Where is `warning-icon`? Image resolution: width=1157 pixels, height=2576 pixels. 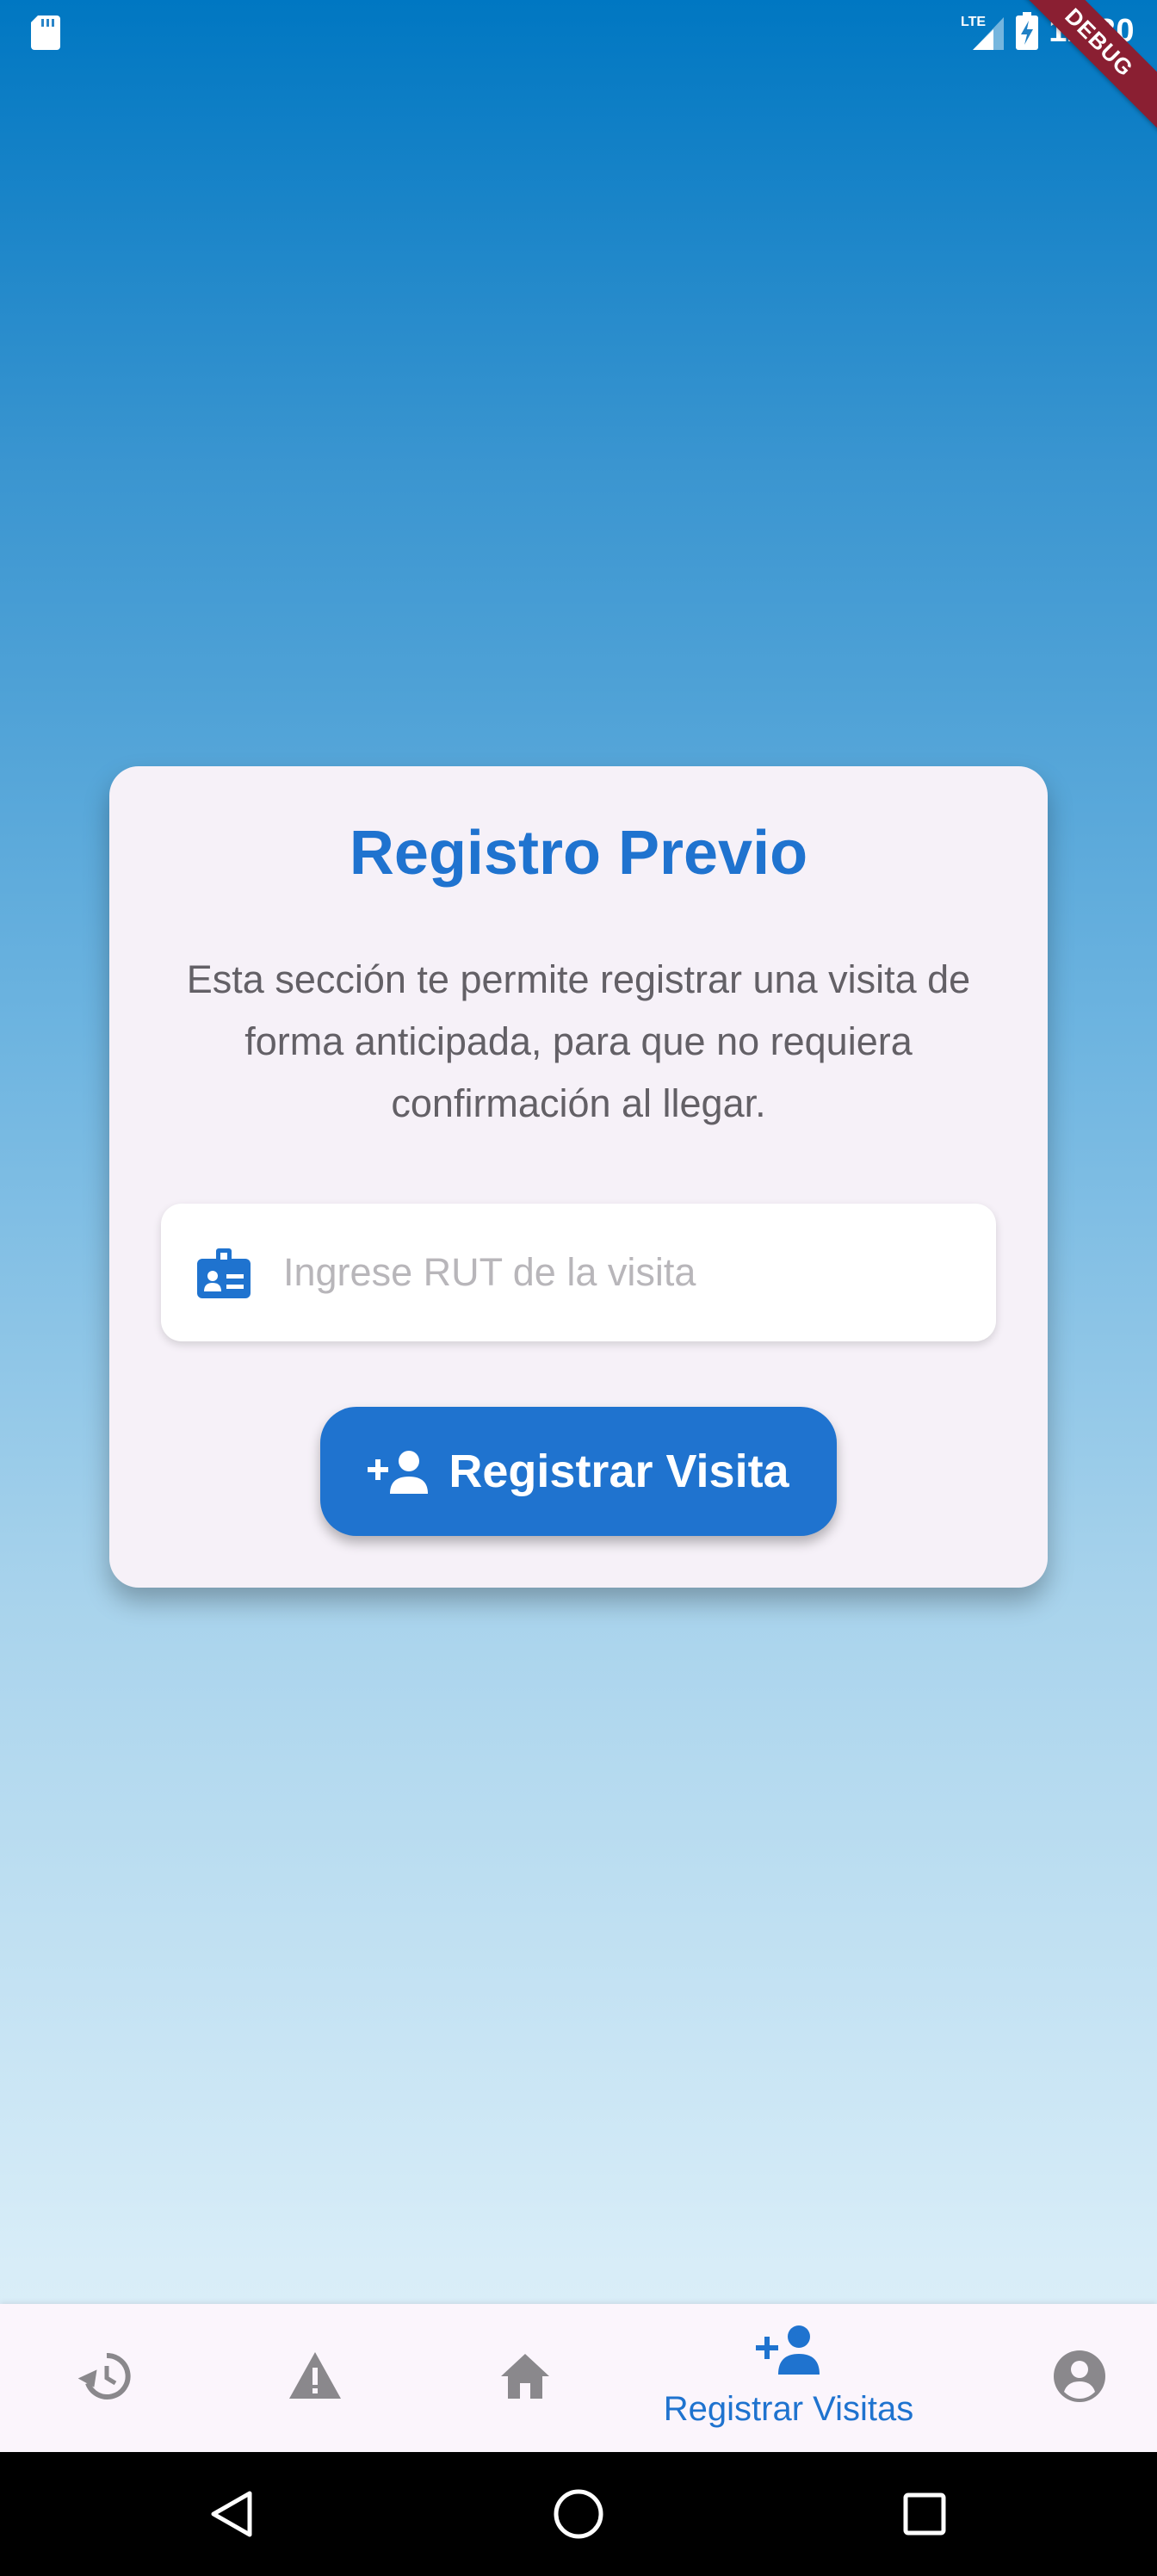
warning-icon is located at coordinates (315, 2375).